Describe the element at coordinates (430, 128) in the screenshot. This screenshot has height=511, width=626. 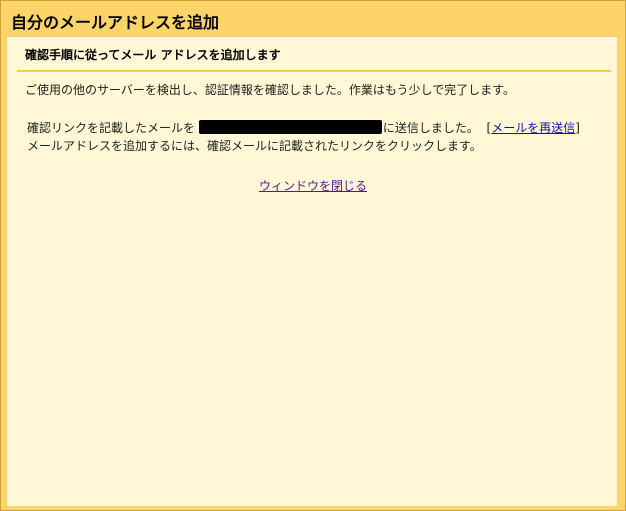
I see `verification-sent-suffix: に送信しました。` at that location.